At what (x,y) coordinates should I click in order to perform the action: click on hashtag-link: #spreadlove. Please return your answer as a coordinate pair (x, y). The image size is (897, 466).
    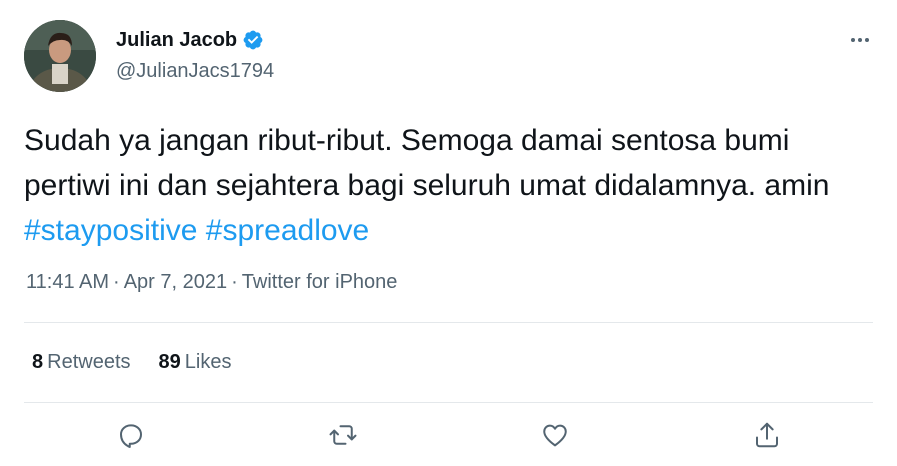
    Looking at the image, I should click on (287, 230).